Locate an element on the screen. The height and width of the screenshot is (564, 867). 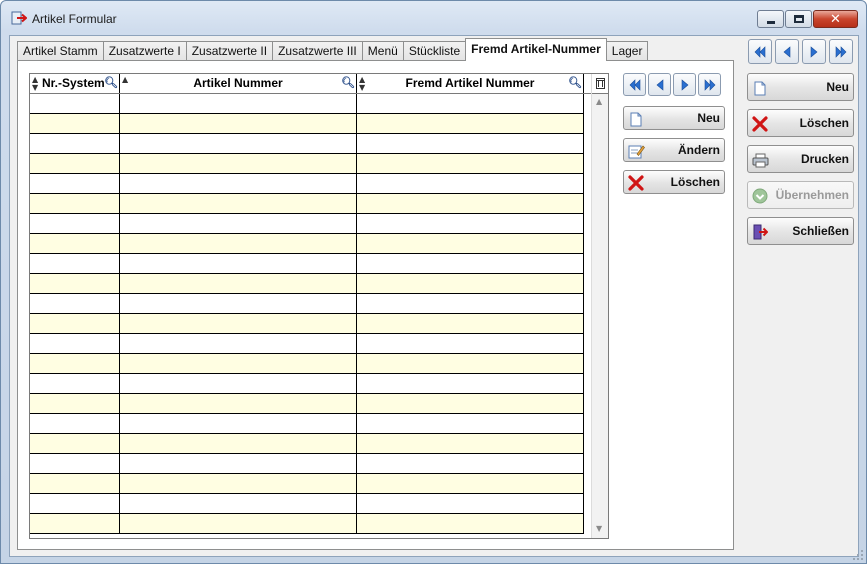
inner-new-button: Neu is located at coordinates (674, 118).